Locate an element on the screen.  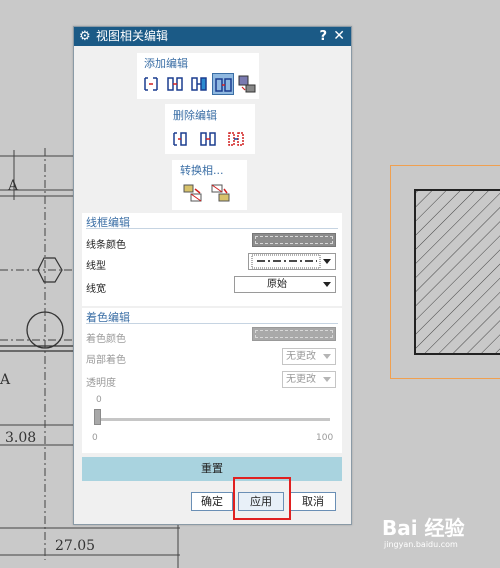
delete-edit-group: 删除编辑 is located at coordinates (210, 129).